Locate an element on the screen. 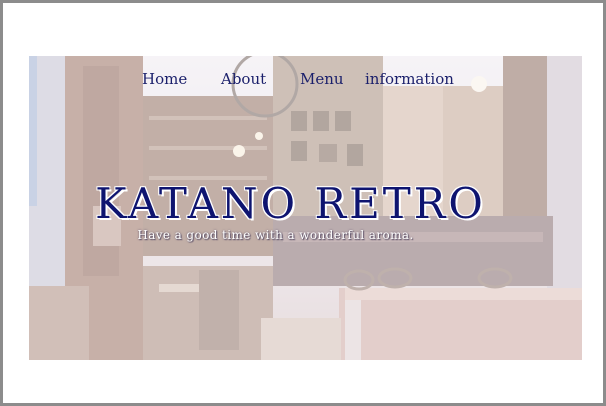 The image size is (606, 406). site-tagline: Have a good time with a wonderful aroma. is located at coordinates (275, 235).